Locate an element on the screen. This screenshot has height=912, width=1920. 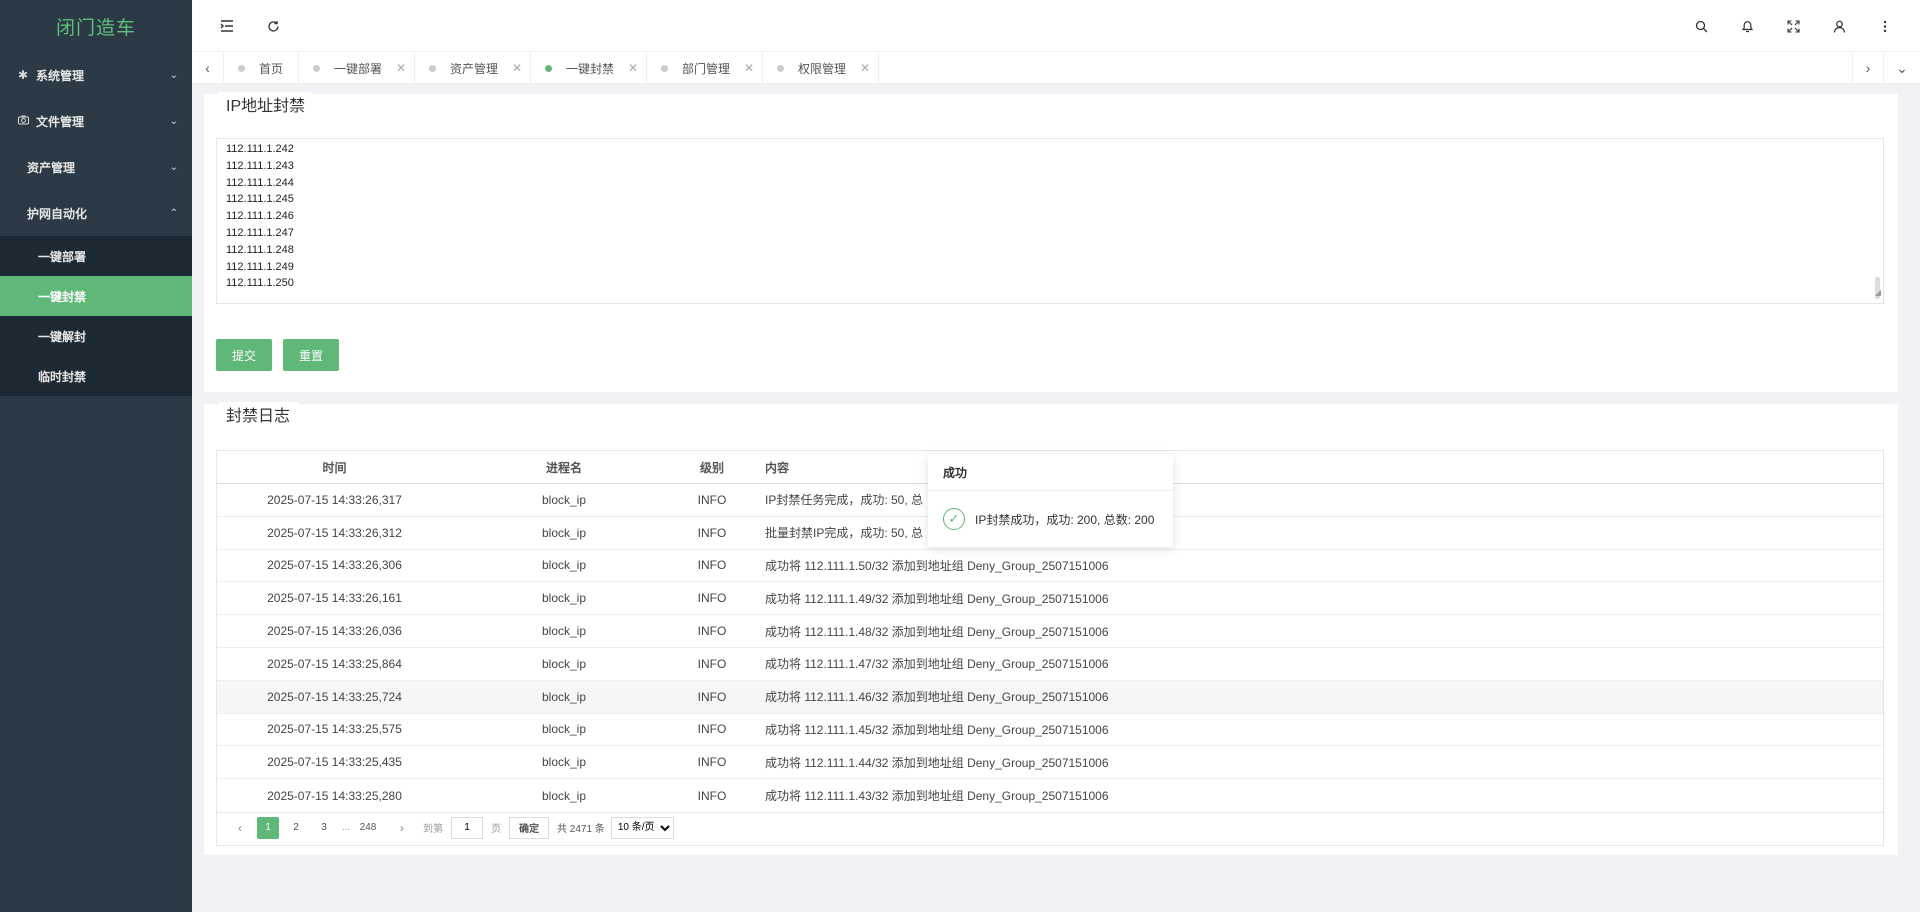
sidebar-item-deploy: 一键部署 is located at coordinates (96, 256).